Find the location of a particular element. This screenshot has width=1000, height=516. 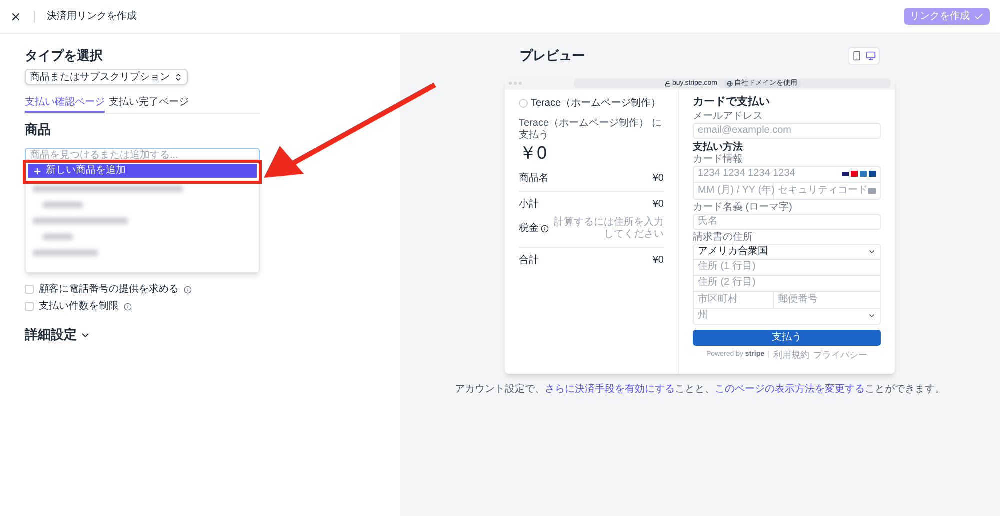

footer-link: プライバシー is located at coordinates (840, 354).